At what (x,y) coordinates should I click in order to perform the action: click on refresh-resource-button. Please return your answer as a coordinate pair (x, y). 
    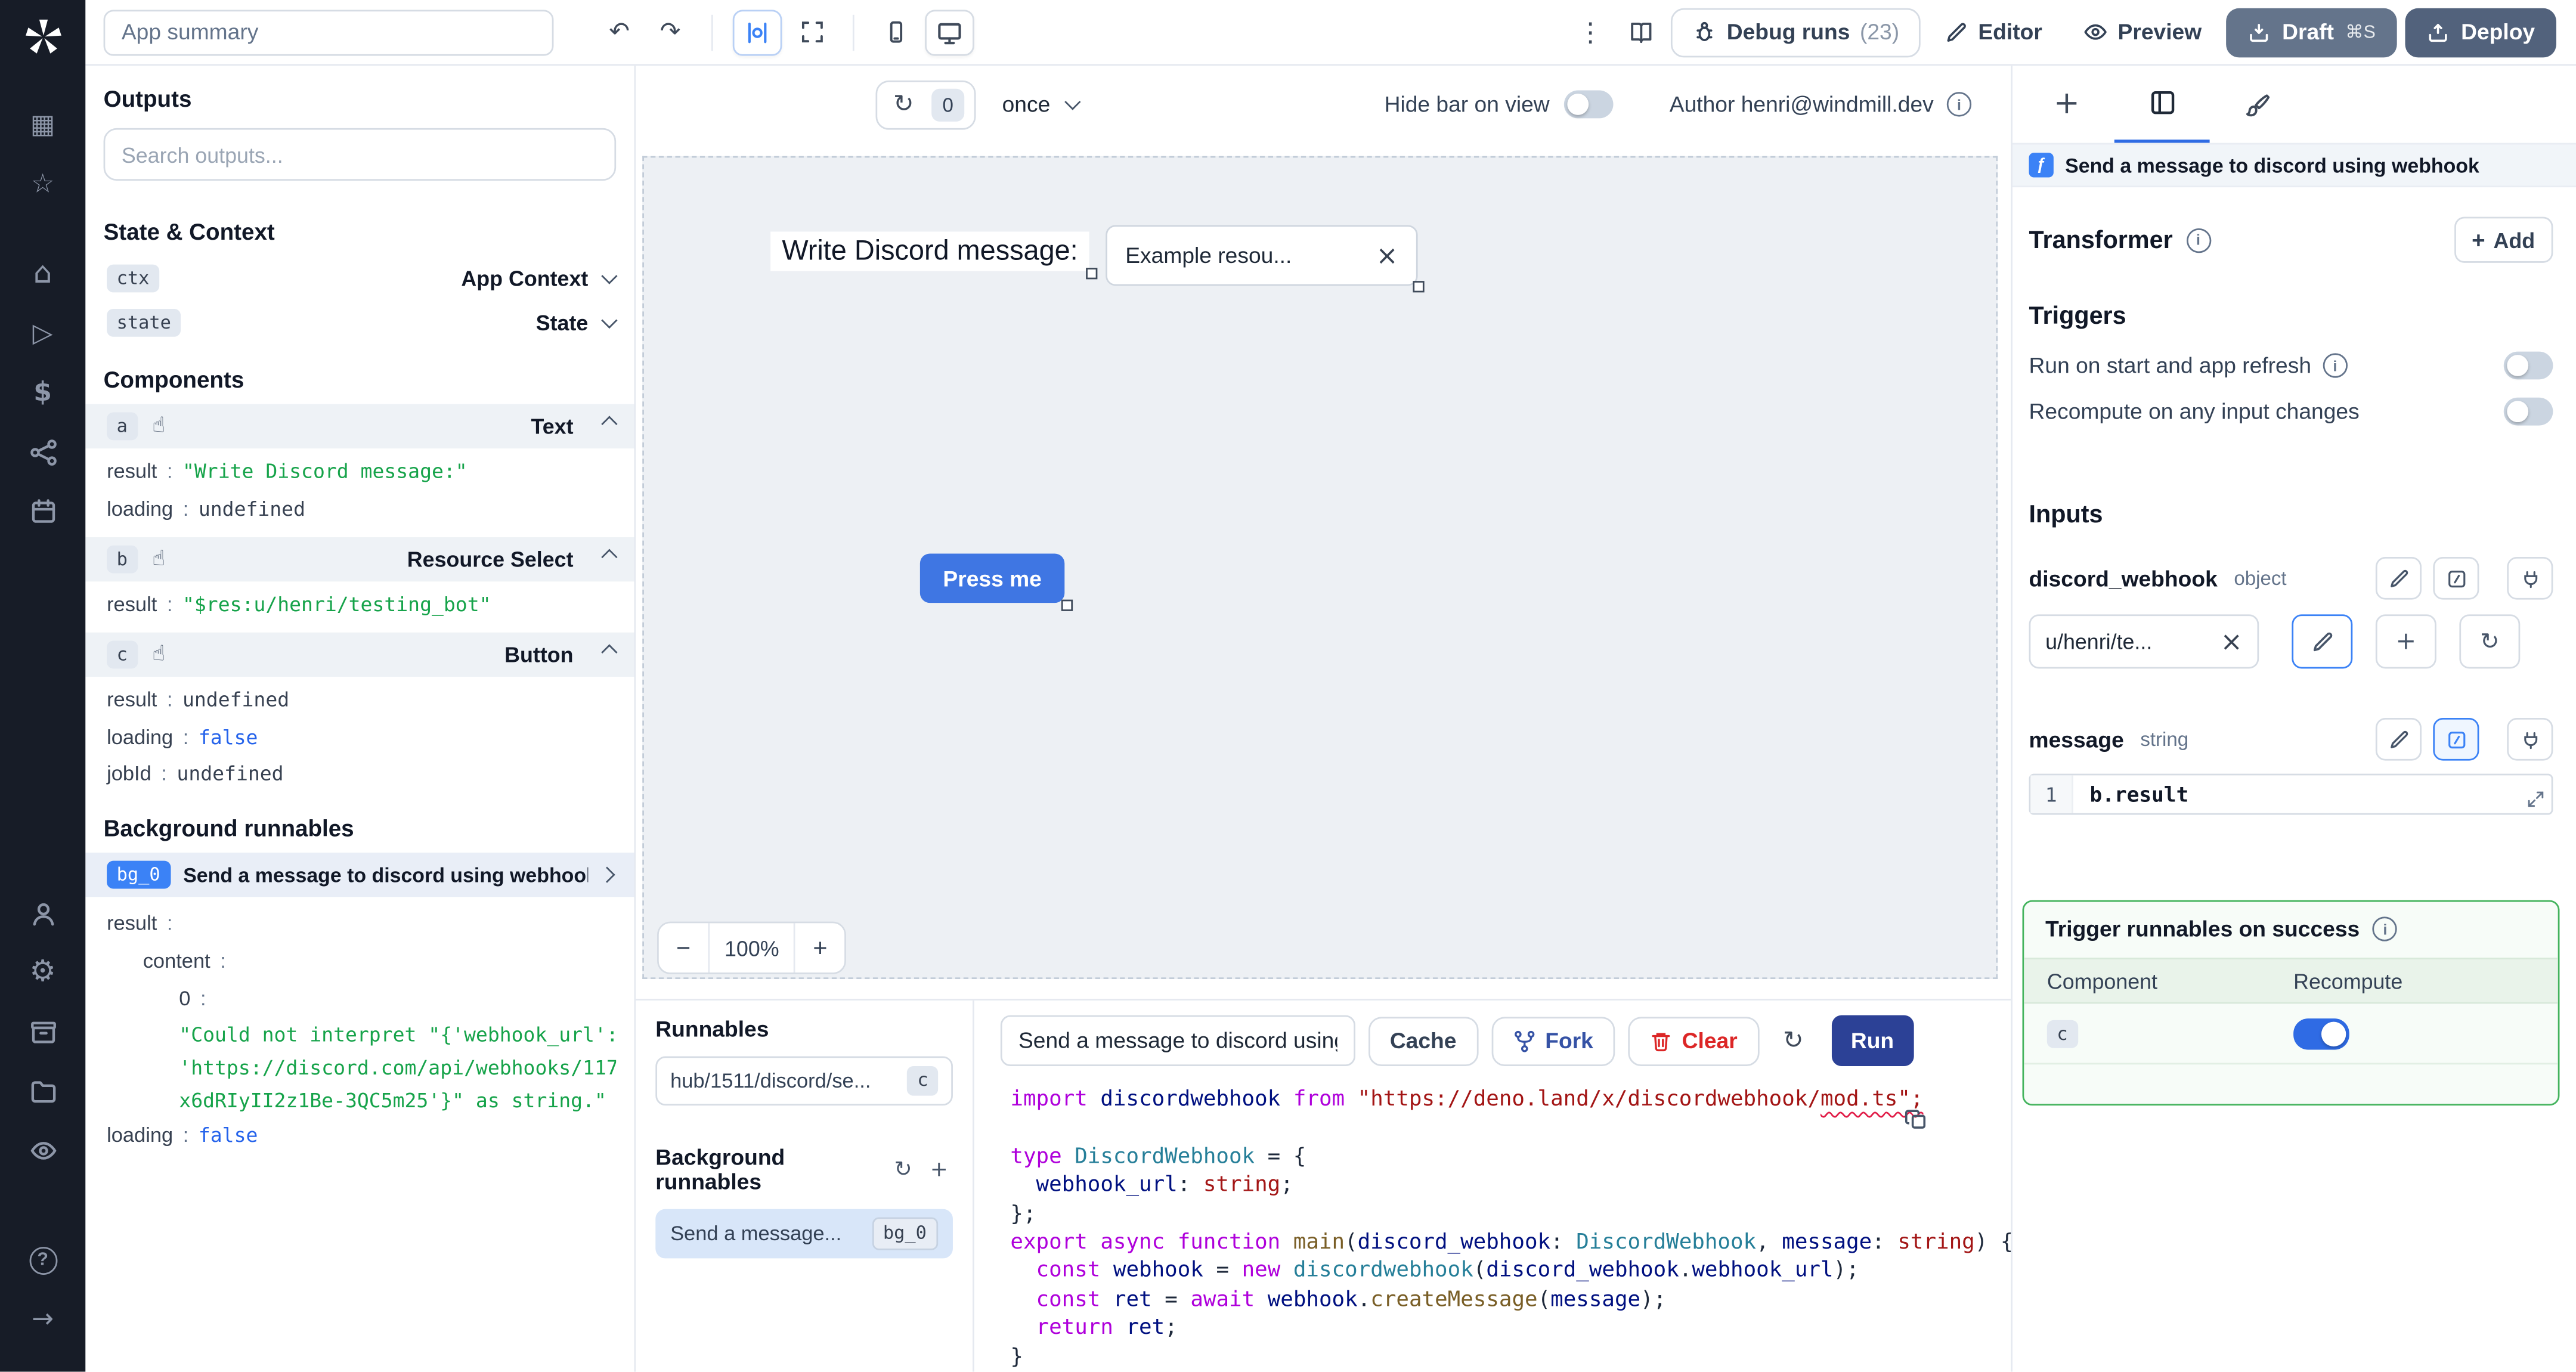
    Looking at the image, I should click on (2490, 641).